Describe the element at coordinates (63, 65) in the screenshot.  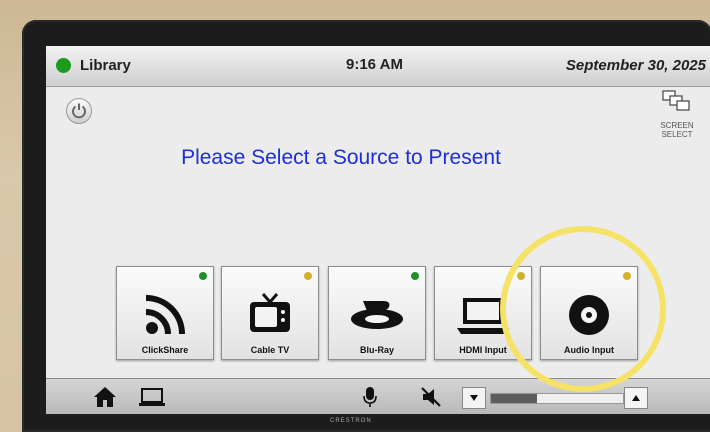
I see `room-status-indicator` at that location.